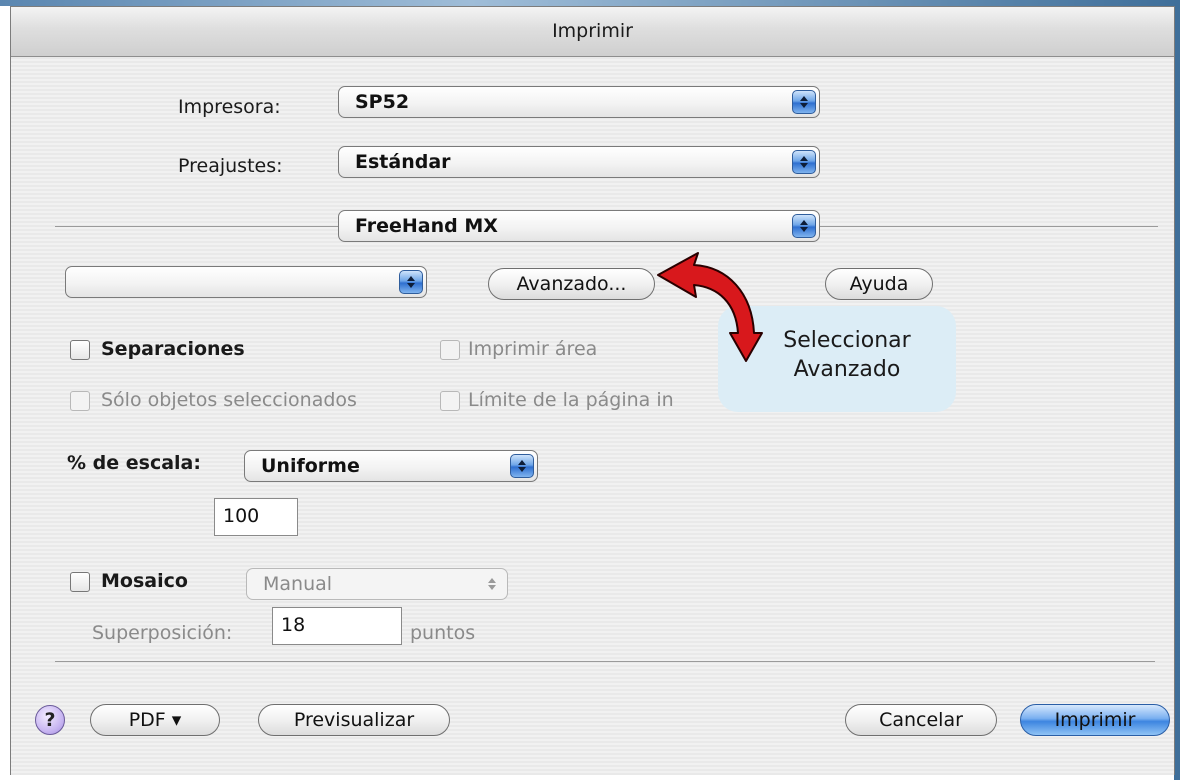  I want to click on selected-only-checkbox, so click(80, 401).